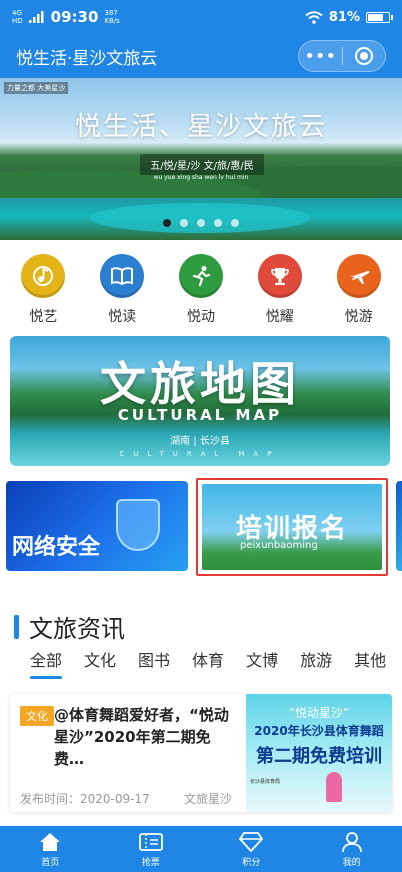 The height and width of the screenshot is (872, 402). I want to click on category-yuedong: 悦动, so click(201, 290).